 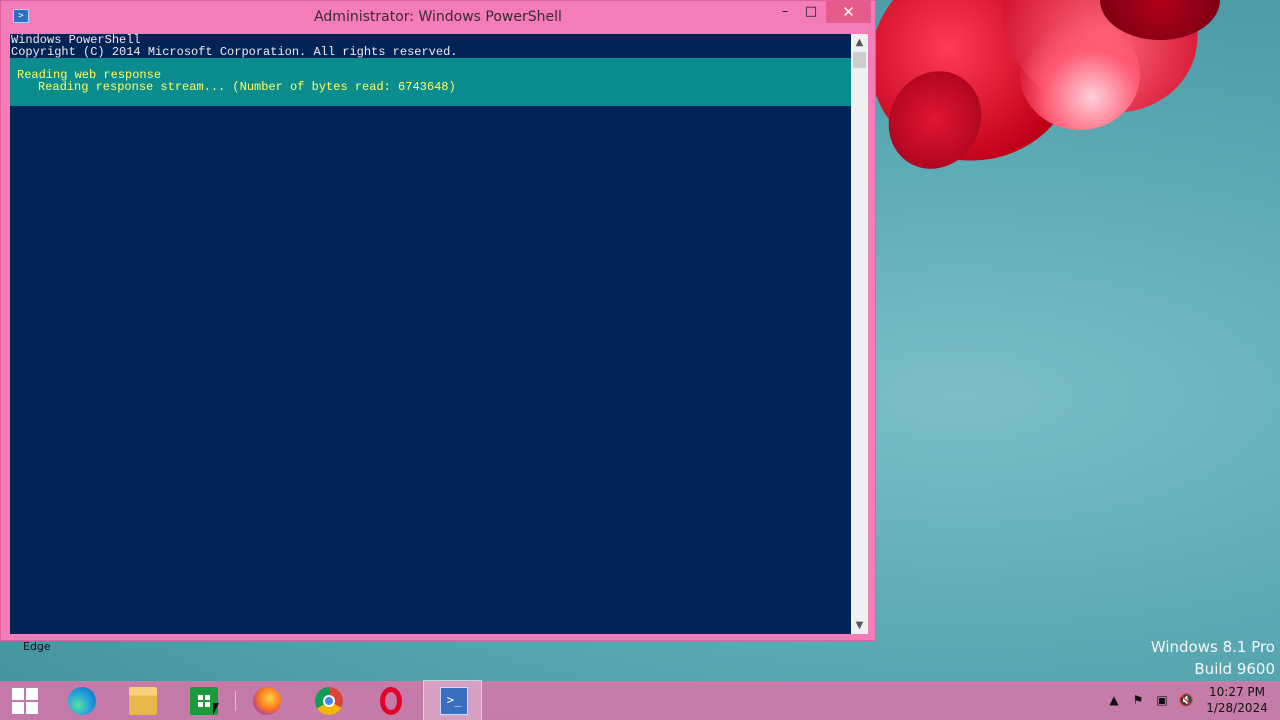 I want to click on edge-icon, so click(x=82, y=701).